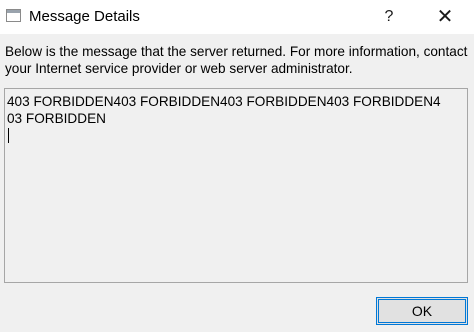 This screenshot has width=474, height=332. What do you see at coordinates (8, 135) in the screenshot?
I see `text-caret` at bounding box center [8, 135].